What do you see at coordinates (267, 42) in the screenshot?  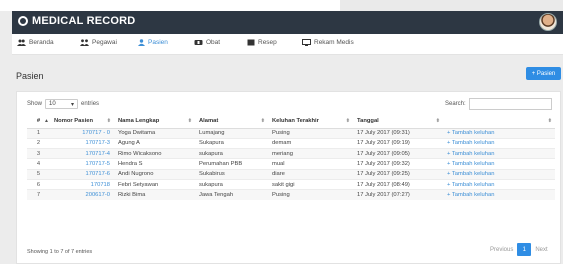 I see `nav-label-resep: Resep` at bounding box center [267, 42].